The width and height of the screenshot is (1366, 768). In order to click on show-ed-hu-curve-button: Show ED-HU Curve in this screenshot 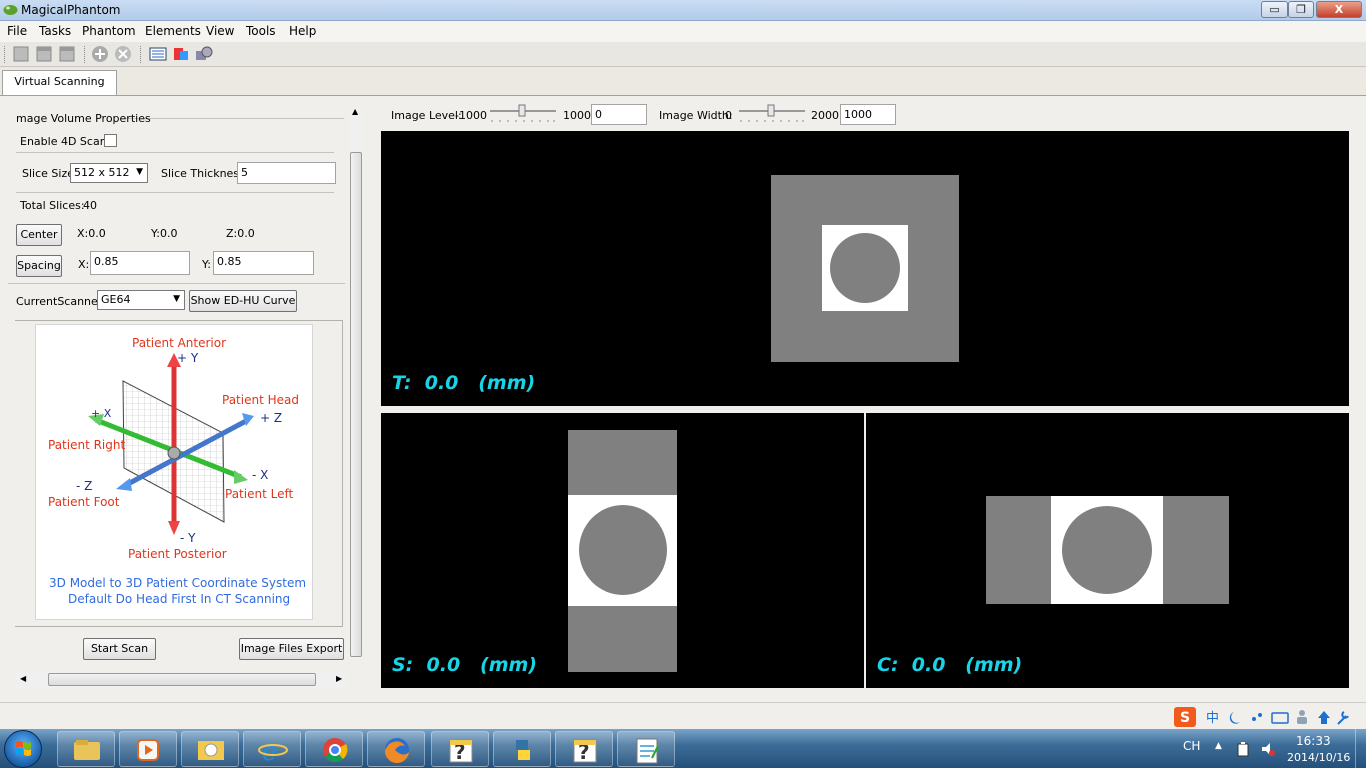, I will do `click(243, 301)`.